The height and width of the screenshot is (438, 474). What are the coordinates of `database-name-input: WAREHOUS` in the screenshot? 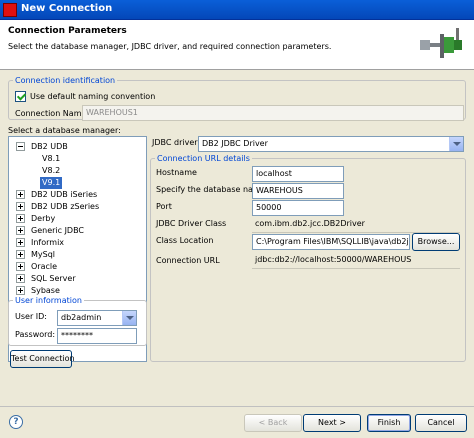 It's located at (298, 191).